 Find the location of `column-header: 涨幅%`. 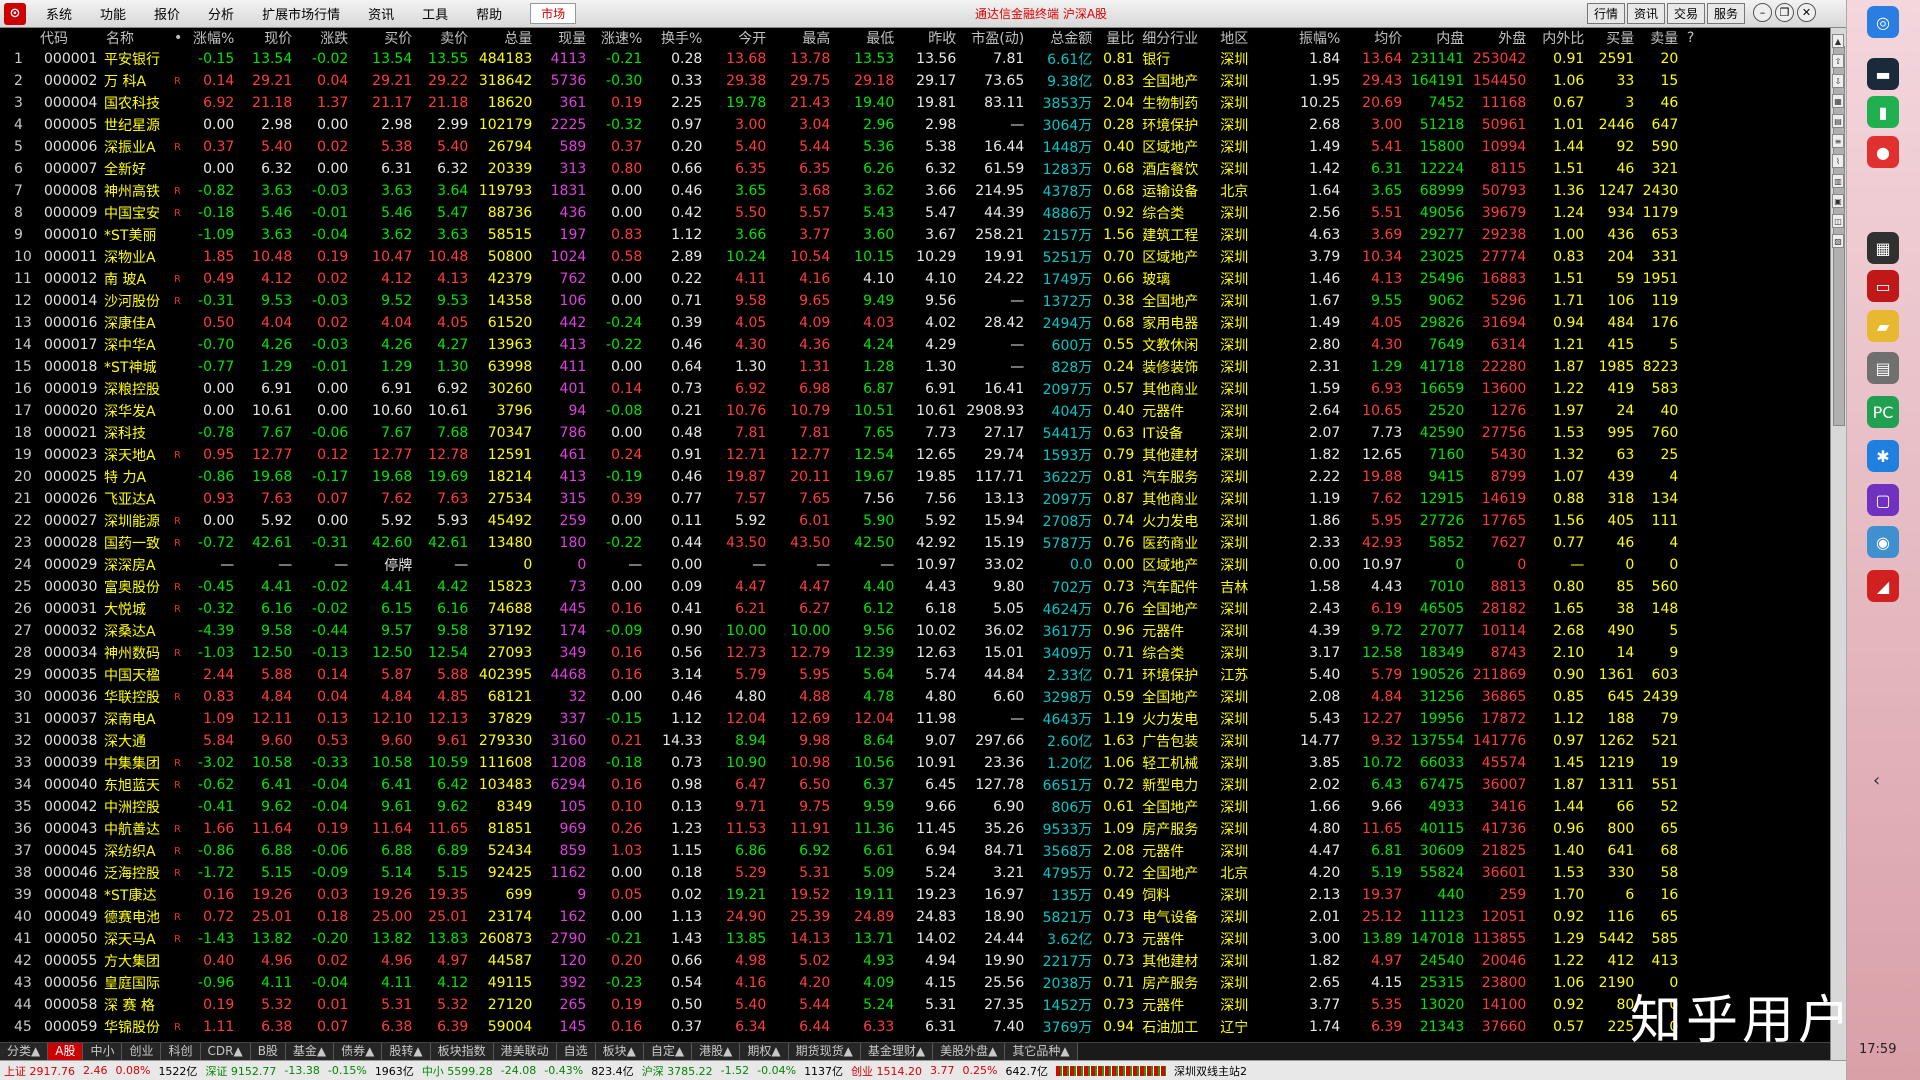

column-header: 涨幅% is located at coordinates (212, 38).